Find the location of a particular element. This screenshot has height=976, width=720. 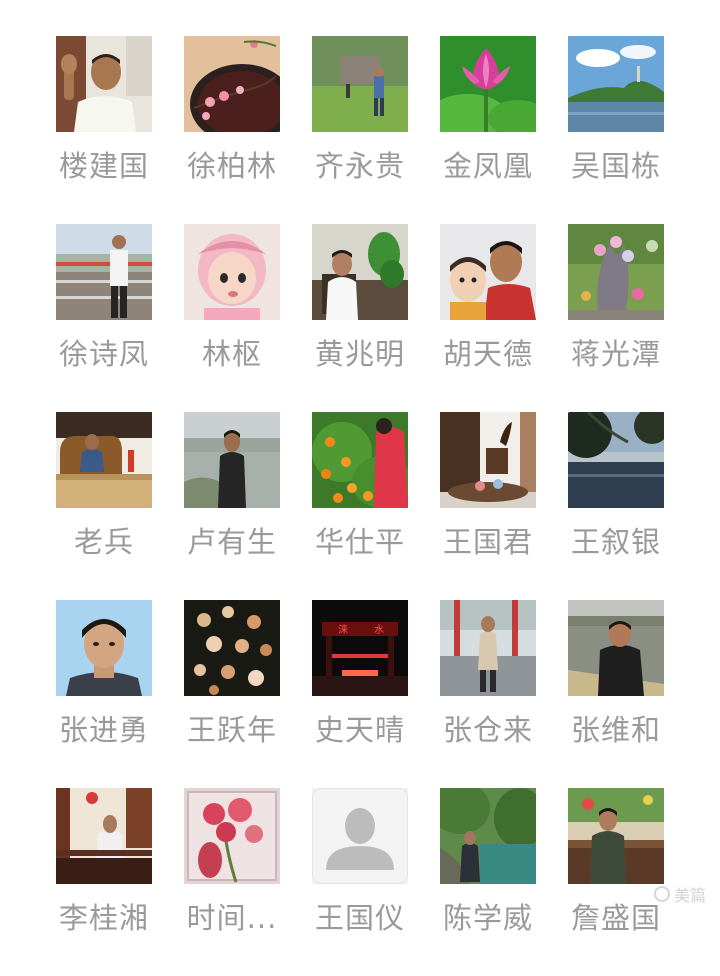

default-person-icon is located at coordinates (360, 836).